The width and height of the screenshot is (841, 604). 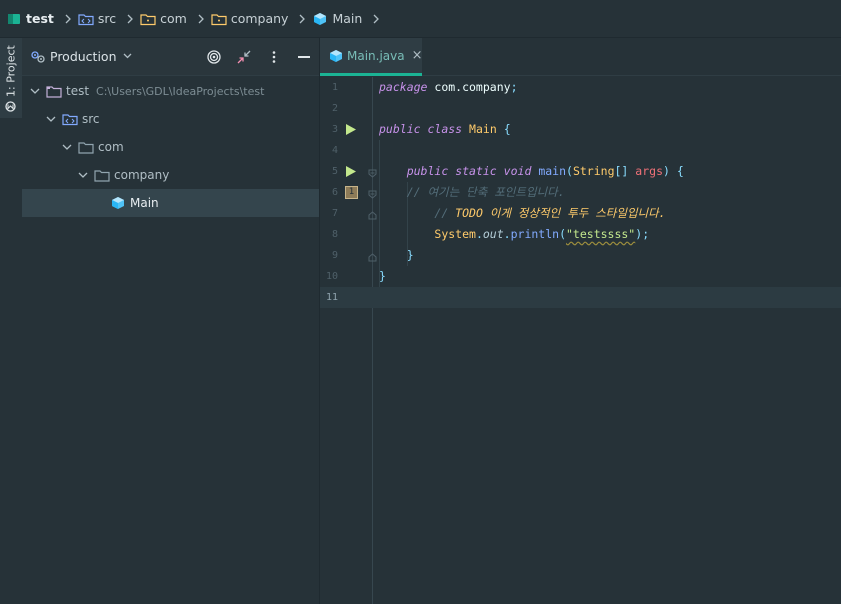 What do you see at coordinates (334, 234) in the screenshot?
I see `line-number: 8` at bounding box center [334, 234].